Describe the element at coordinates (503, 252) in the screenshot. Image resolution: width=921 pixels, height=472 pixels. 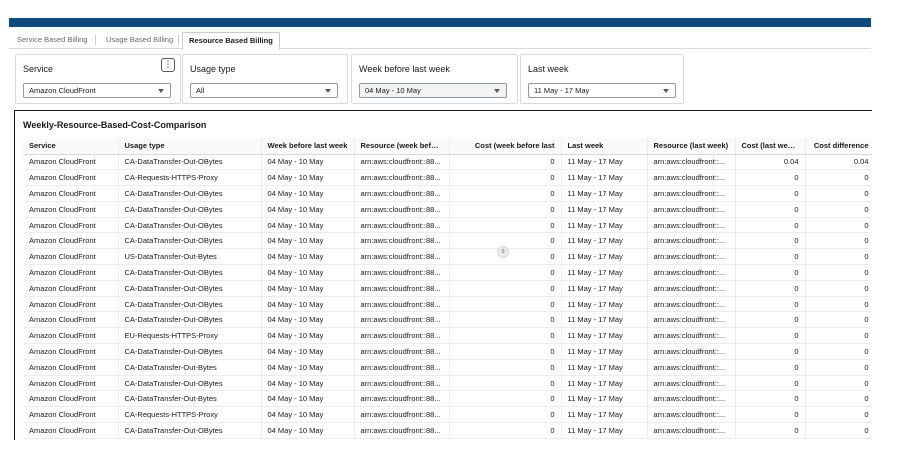
I see `scroll-indicator: 0` at that location.